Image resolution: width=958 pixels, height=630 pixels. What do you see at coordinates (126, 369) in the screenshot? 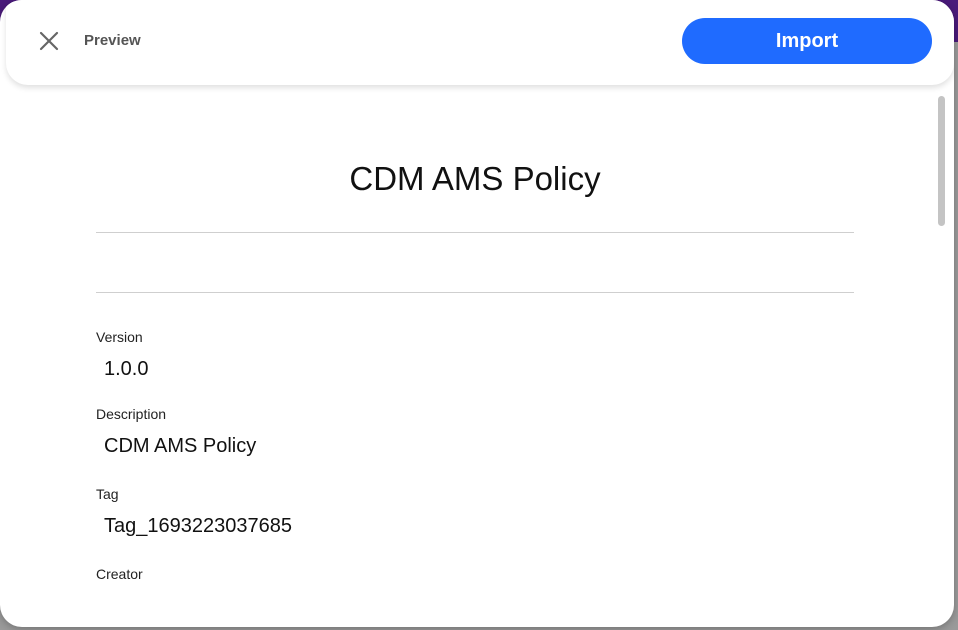
I see `version-value: 1.0.0` at bounding box center [126, 369].